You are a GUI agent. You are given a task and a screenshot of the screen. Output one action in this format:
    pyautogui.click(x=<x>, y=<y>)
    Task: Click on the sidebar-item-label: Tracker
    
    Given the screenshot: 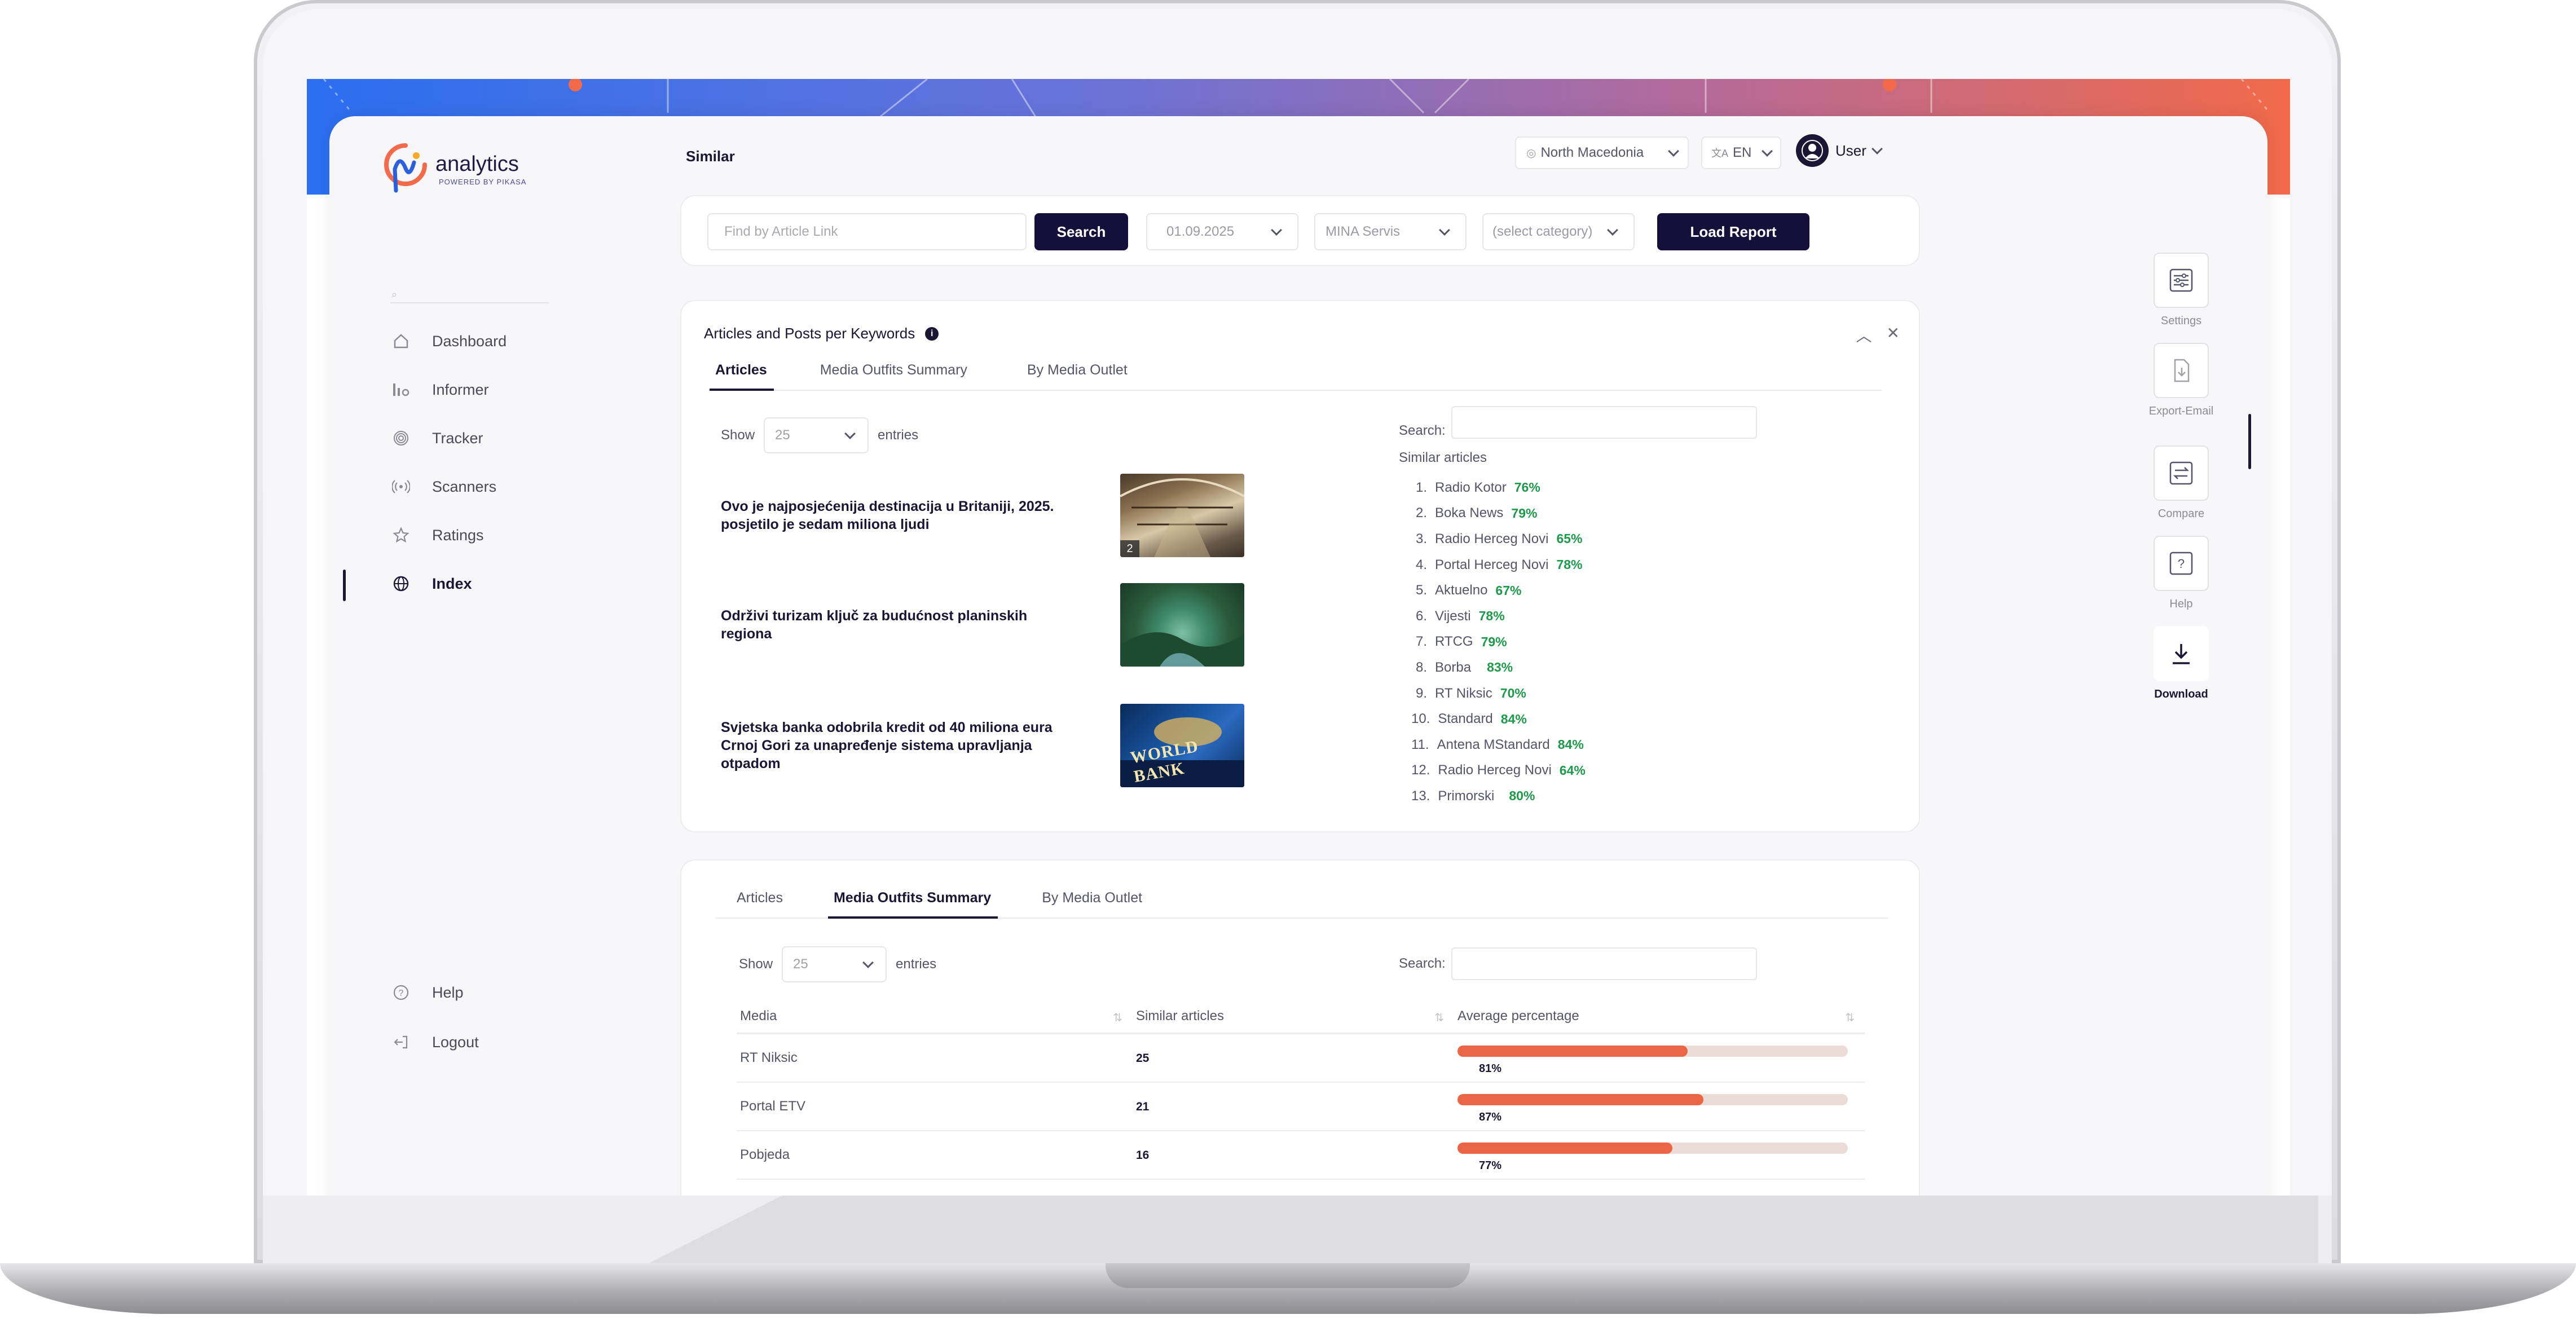 What is the action you would take?
    pyautogui.click(x=458, y=438)
    